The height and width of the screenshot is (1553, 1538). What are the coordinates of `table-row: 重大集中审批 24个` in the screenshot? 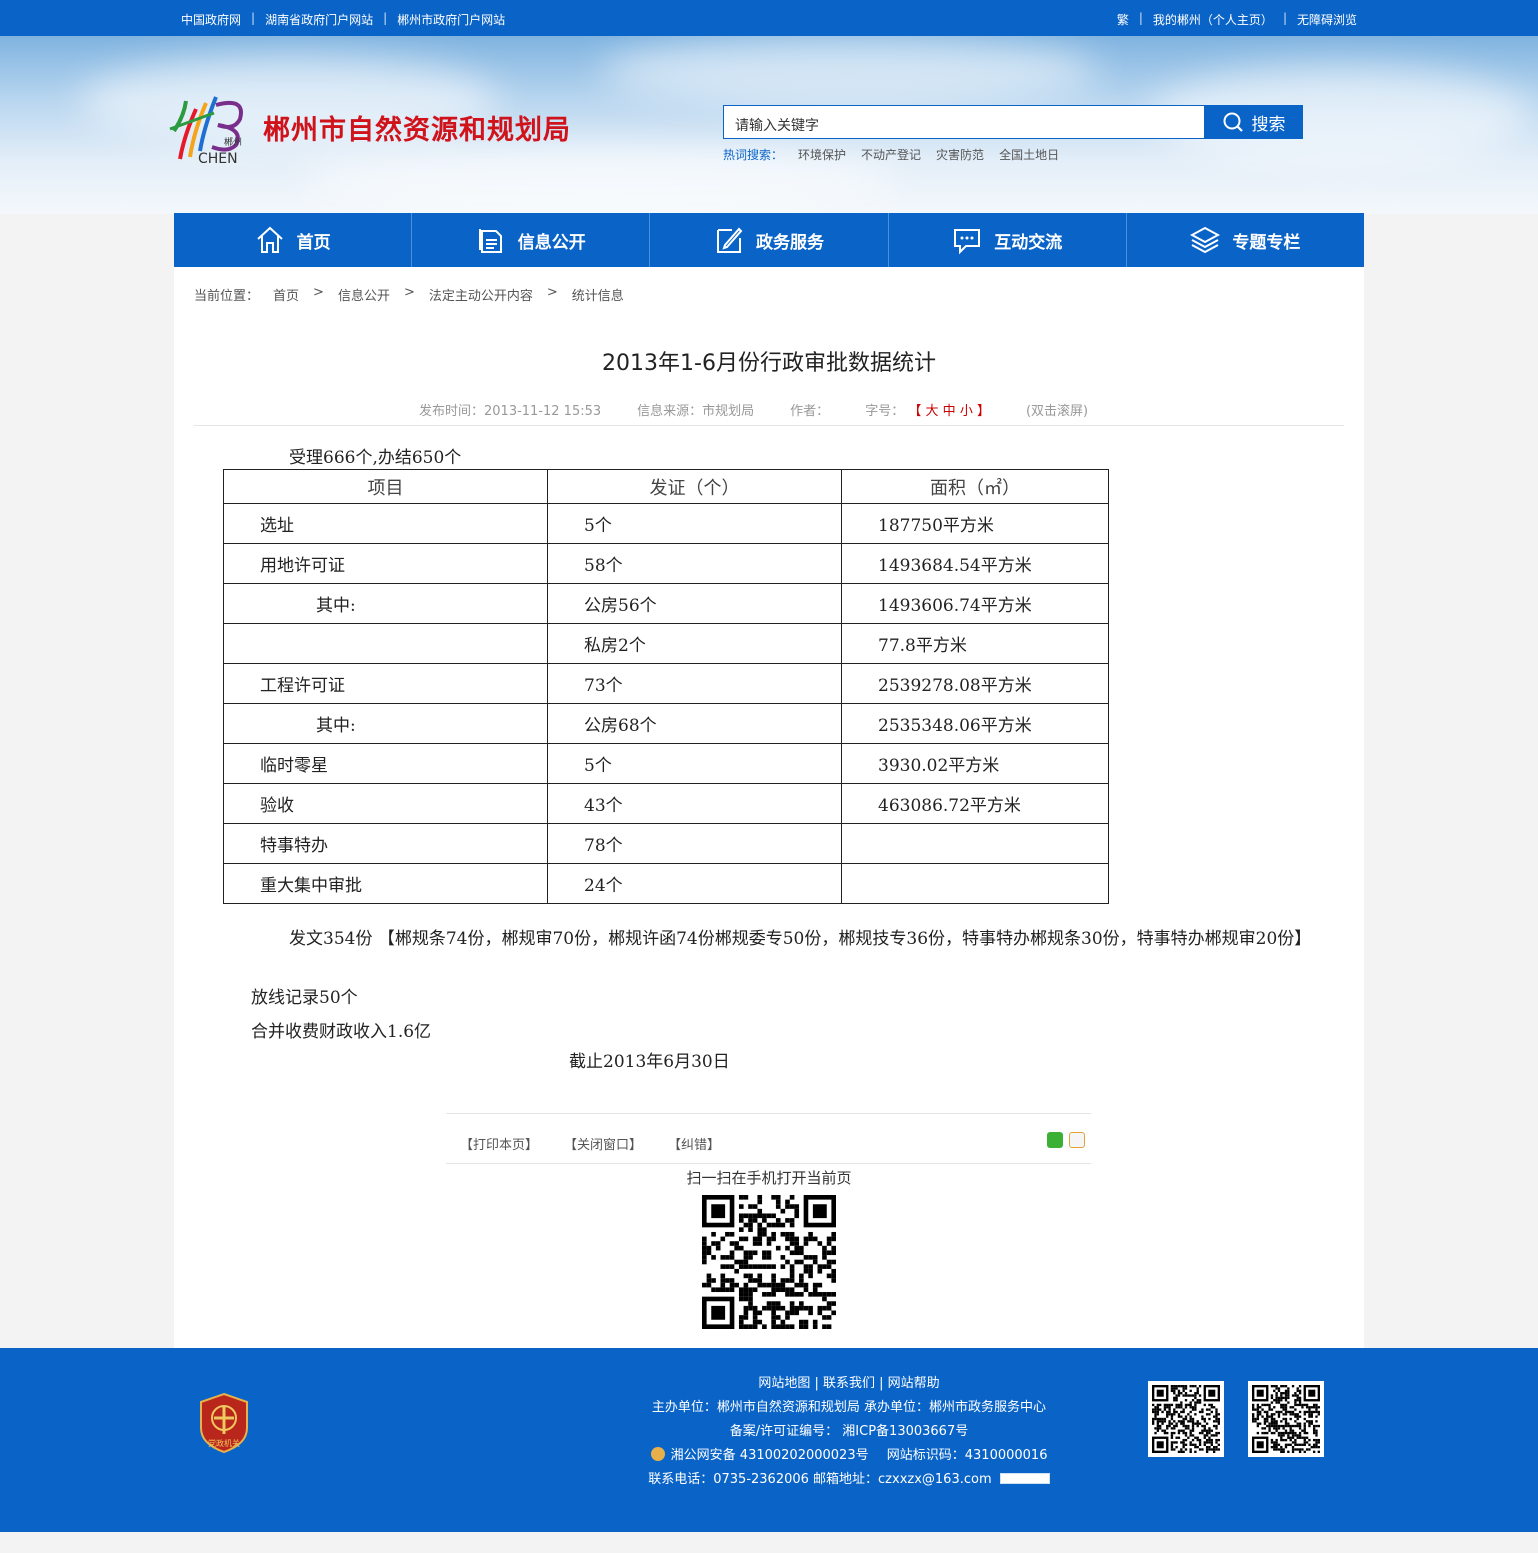 It's located at (666, 883).